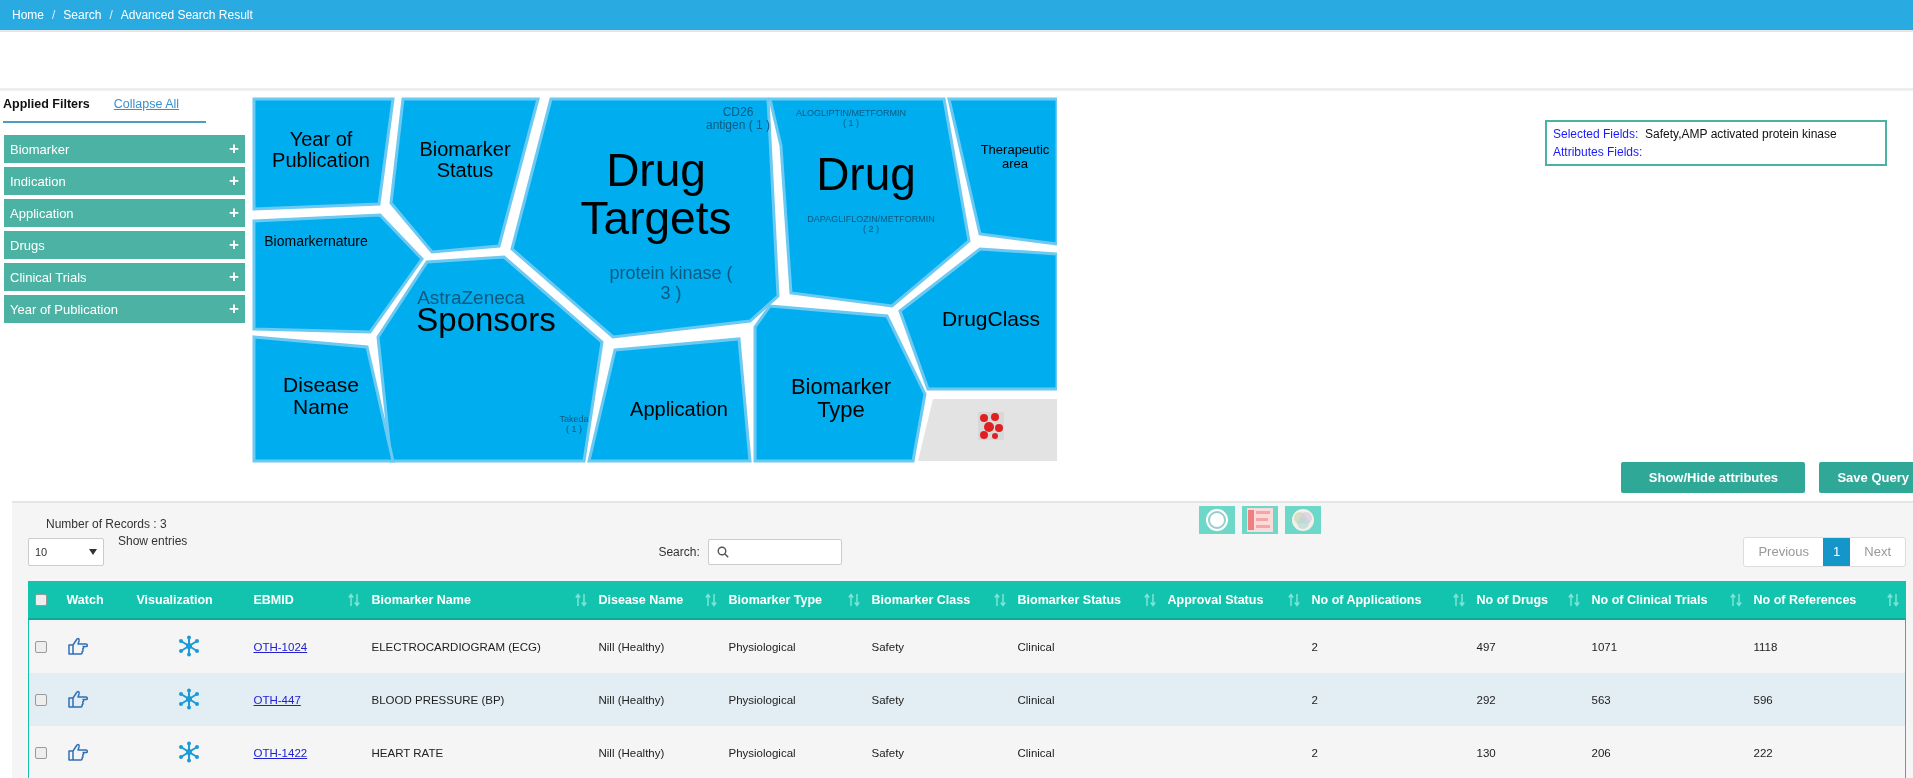  I want to click on treemap-sublabel: ALOGLIPTIN/METFORMIN ( 1 ), so click(851, 118).